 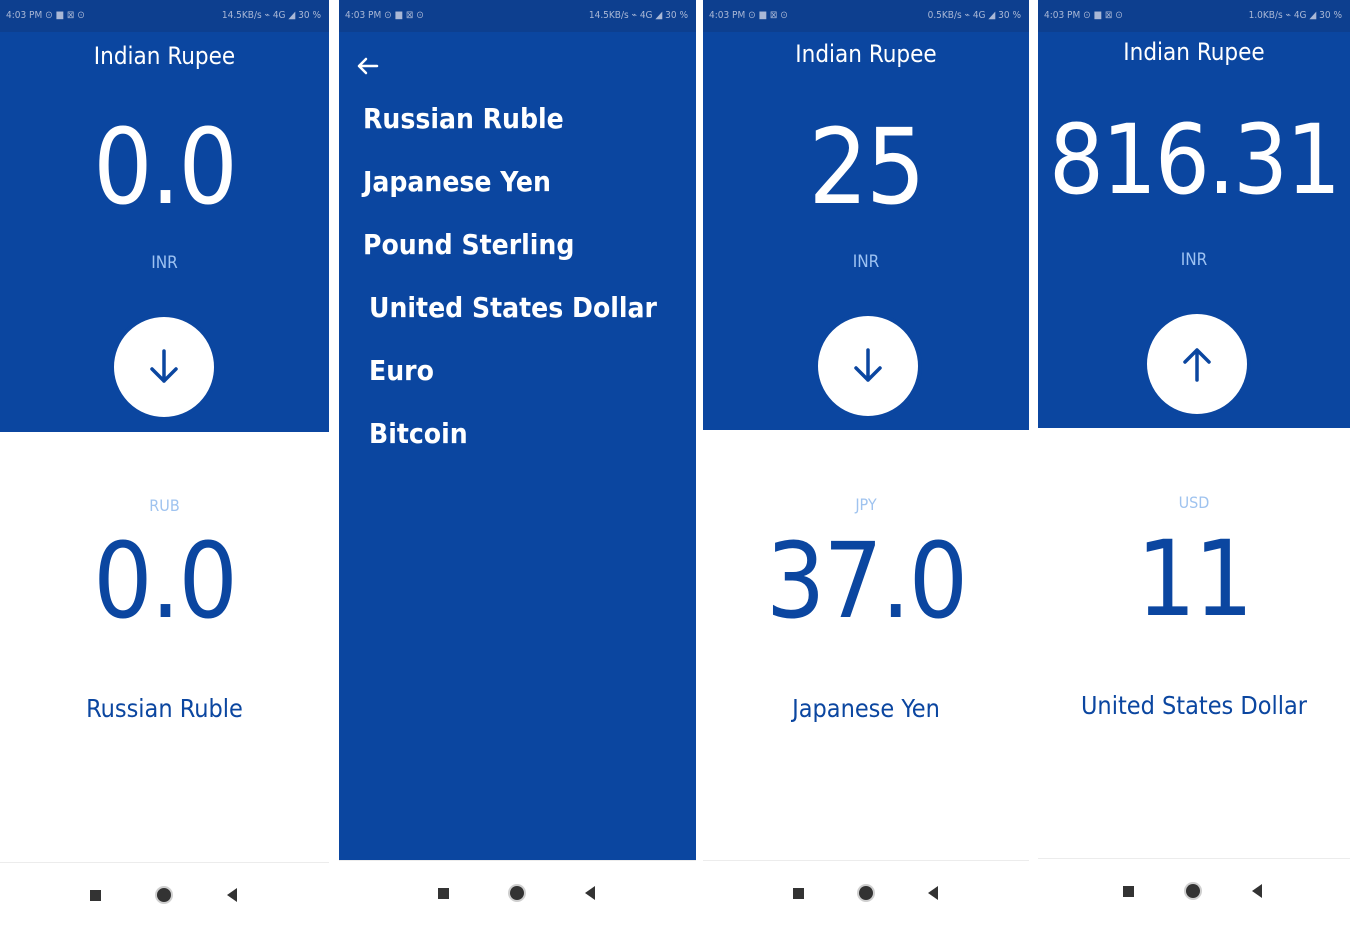 What do you see at coordinates (866, 16) in the screenshot?
I see `status-bar: 4:03 PM ⊙ ■ ⊠ ⊙ 0.5KB/s ⌁ 4G ◢ 30 %` at bounding box center [866, 16].